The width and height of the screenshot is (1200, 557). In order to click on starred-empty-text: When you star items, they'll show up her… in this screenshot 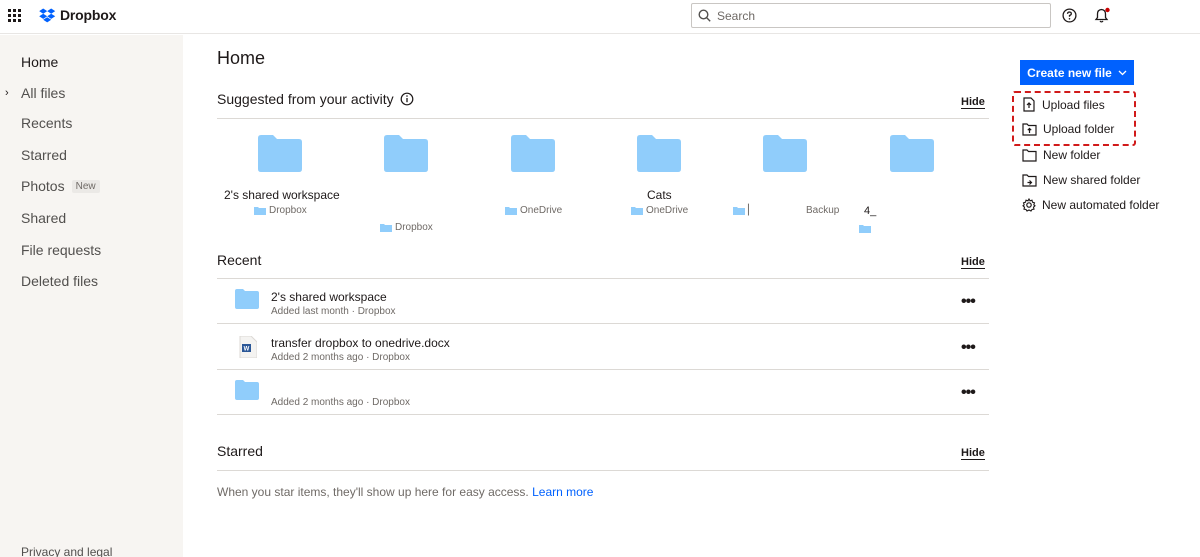, I will do `click(373, 492)`.